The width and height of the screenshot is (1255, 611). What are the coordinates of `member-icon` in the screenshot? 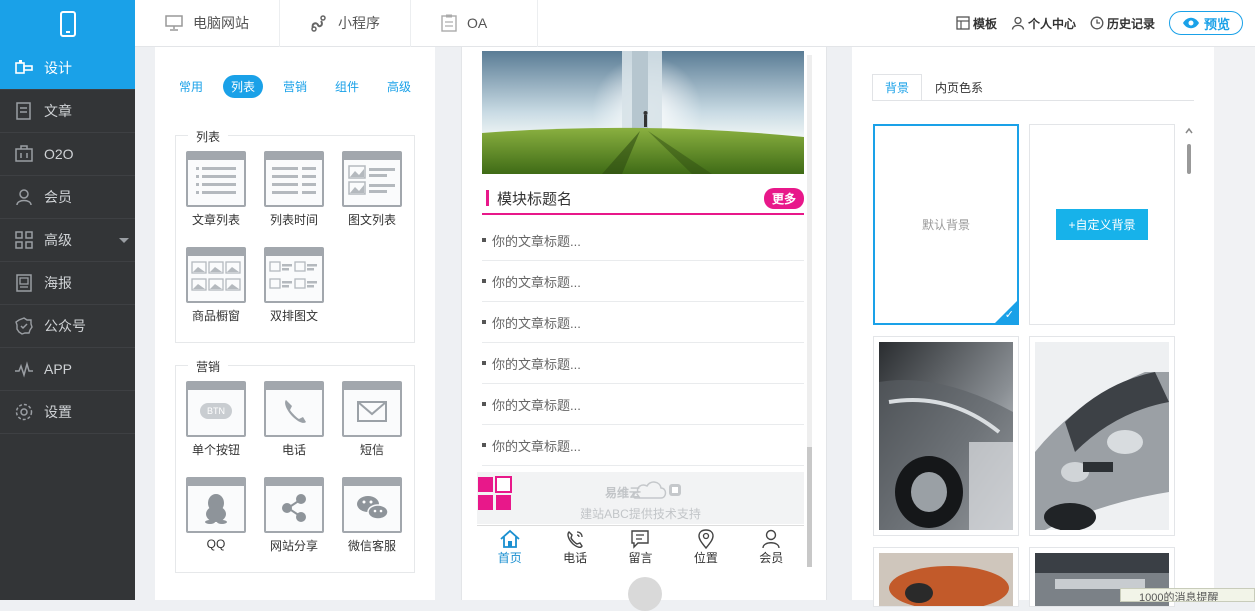 It's located at (771, 539).